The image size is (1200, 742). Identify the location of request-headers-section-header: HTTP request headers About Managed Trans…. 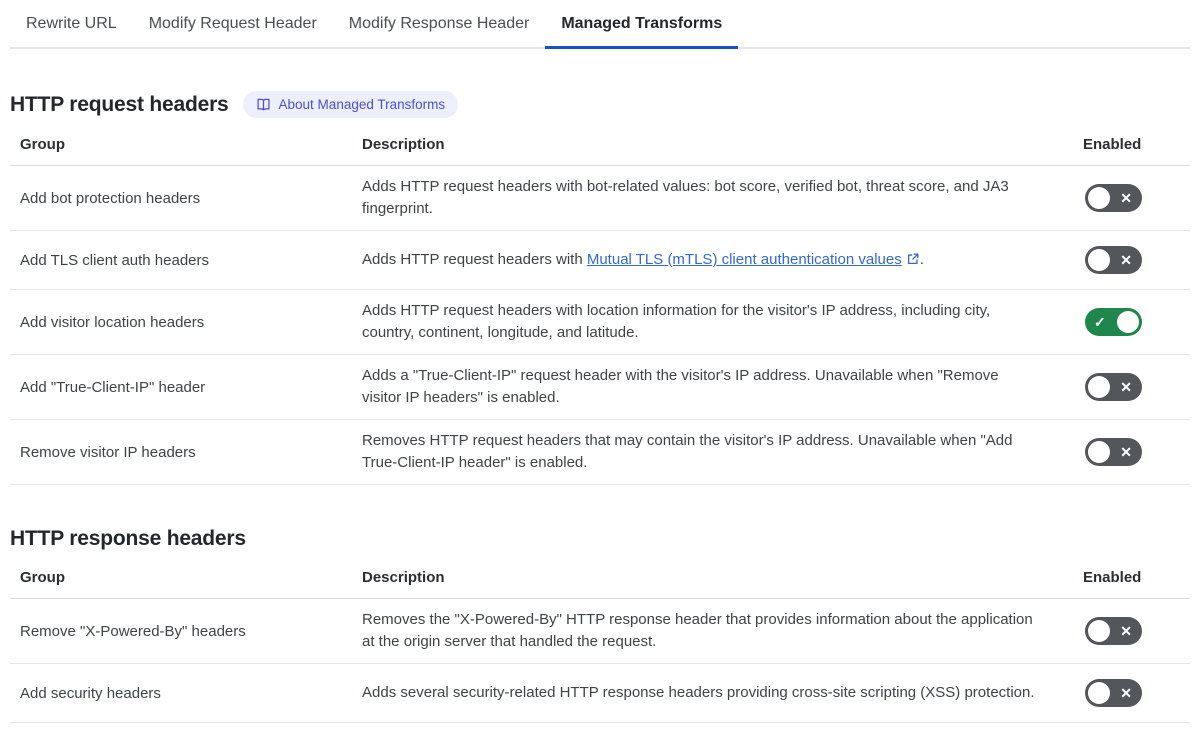
(600, 104).